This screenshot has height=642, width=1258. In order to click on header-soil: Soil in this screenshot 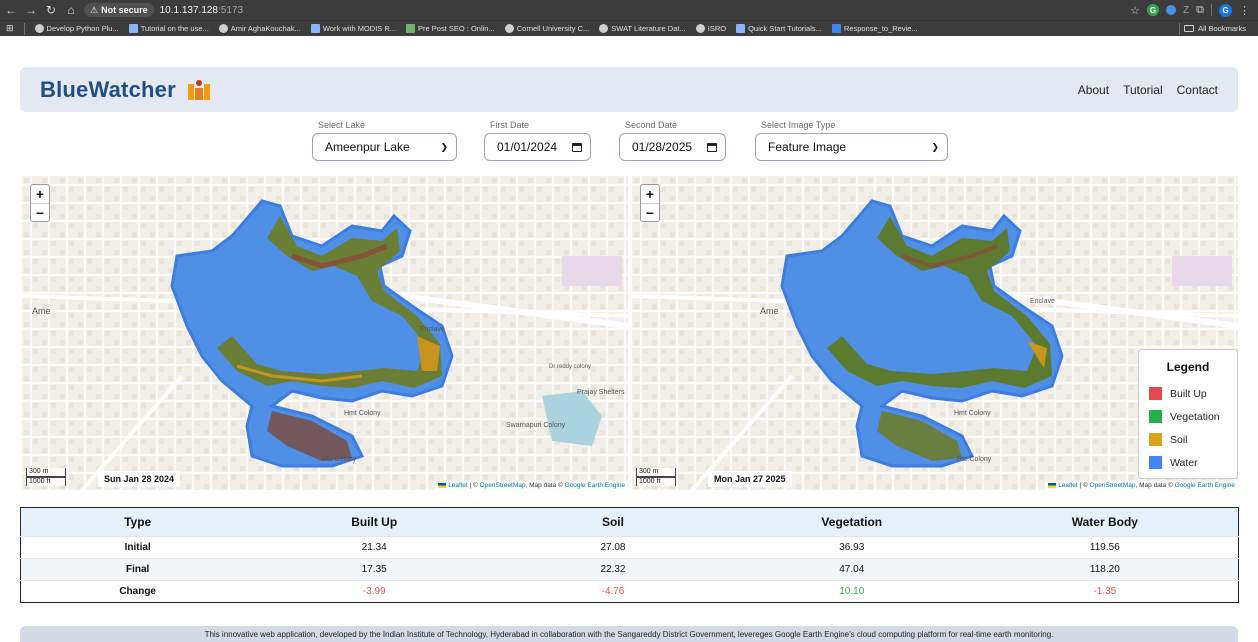, I will do `click(613, 522)`.